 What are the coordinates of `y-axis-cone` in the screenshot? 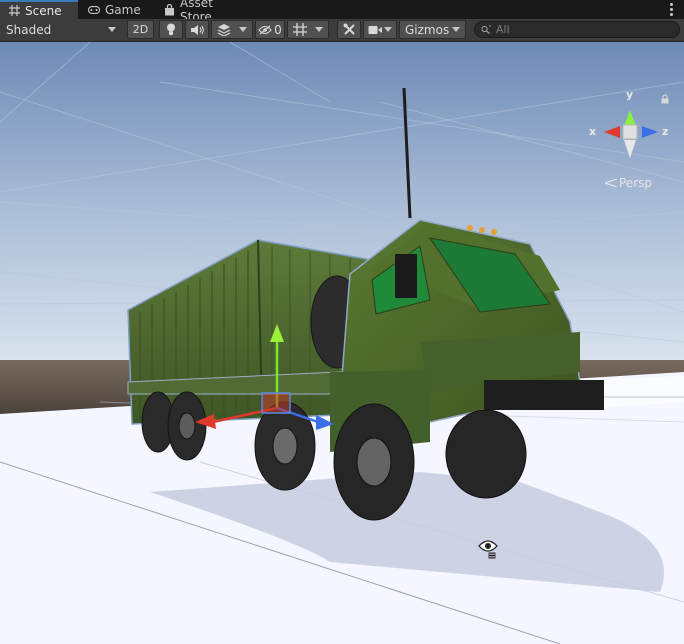 It's located at (630, 118).